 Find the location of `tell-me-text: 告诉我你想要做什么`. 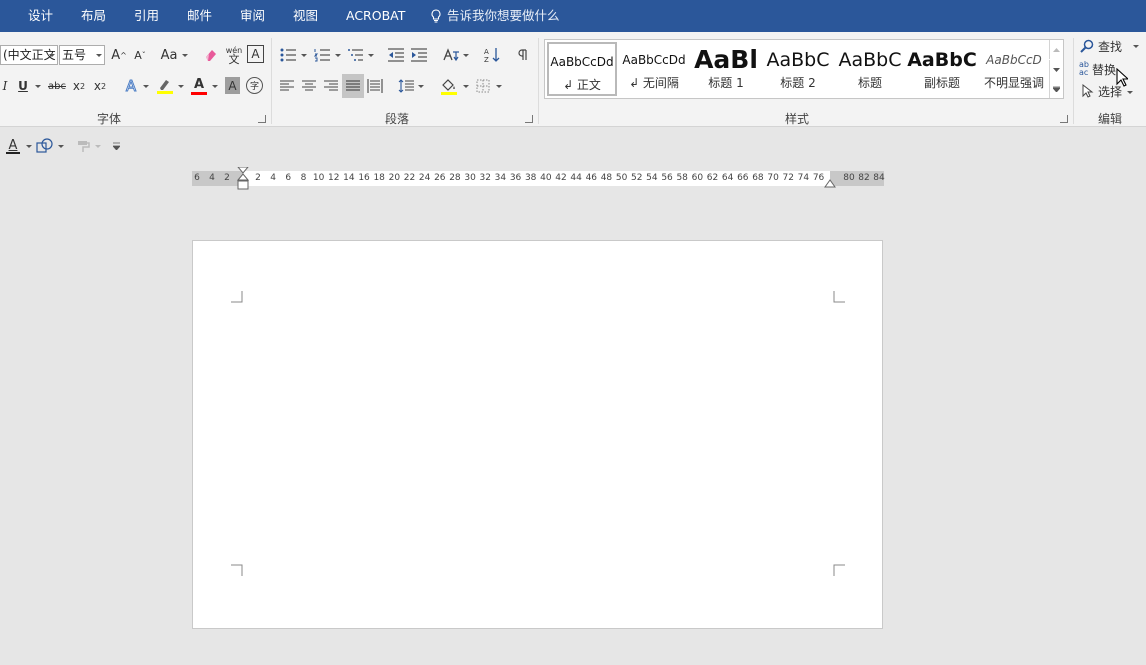

tell-me-text: 告诉我你想要做什么 is located at coordinates (503, 15).